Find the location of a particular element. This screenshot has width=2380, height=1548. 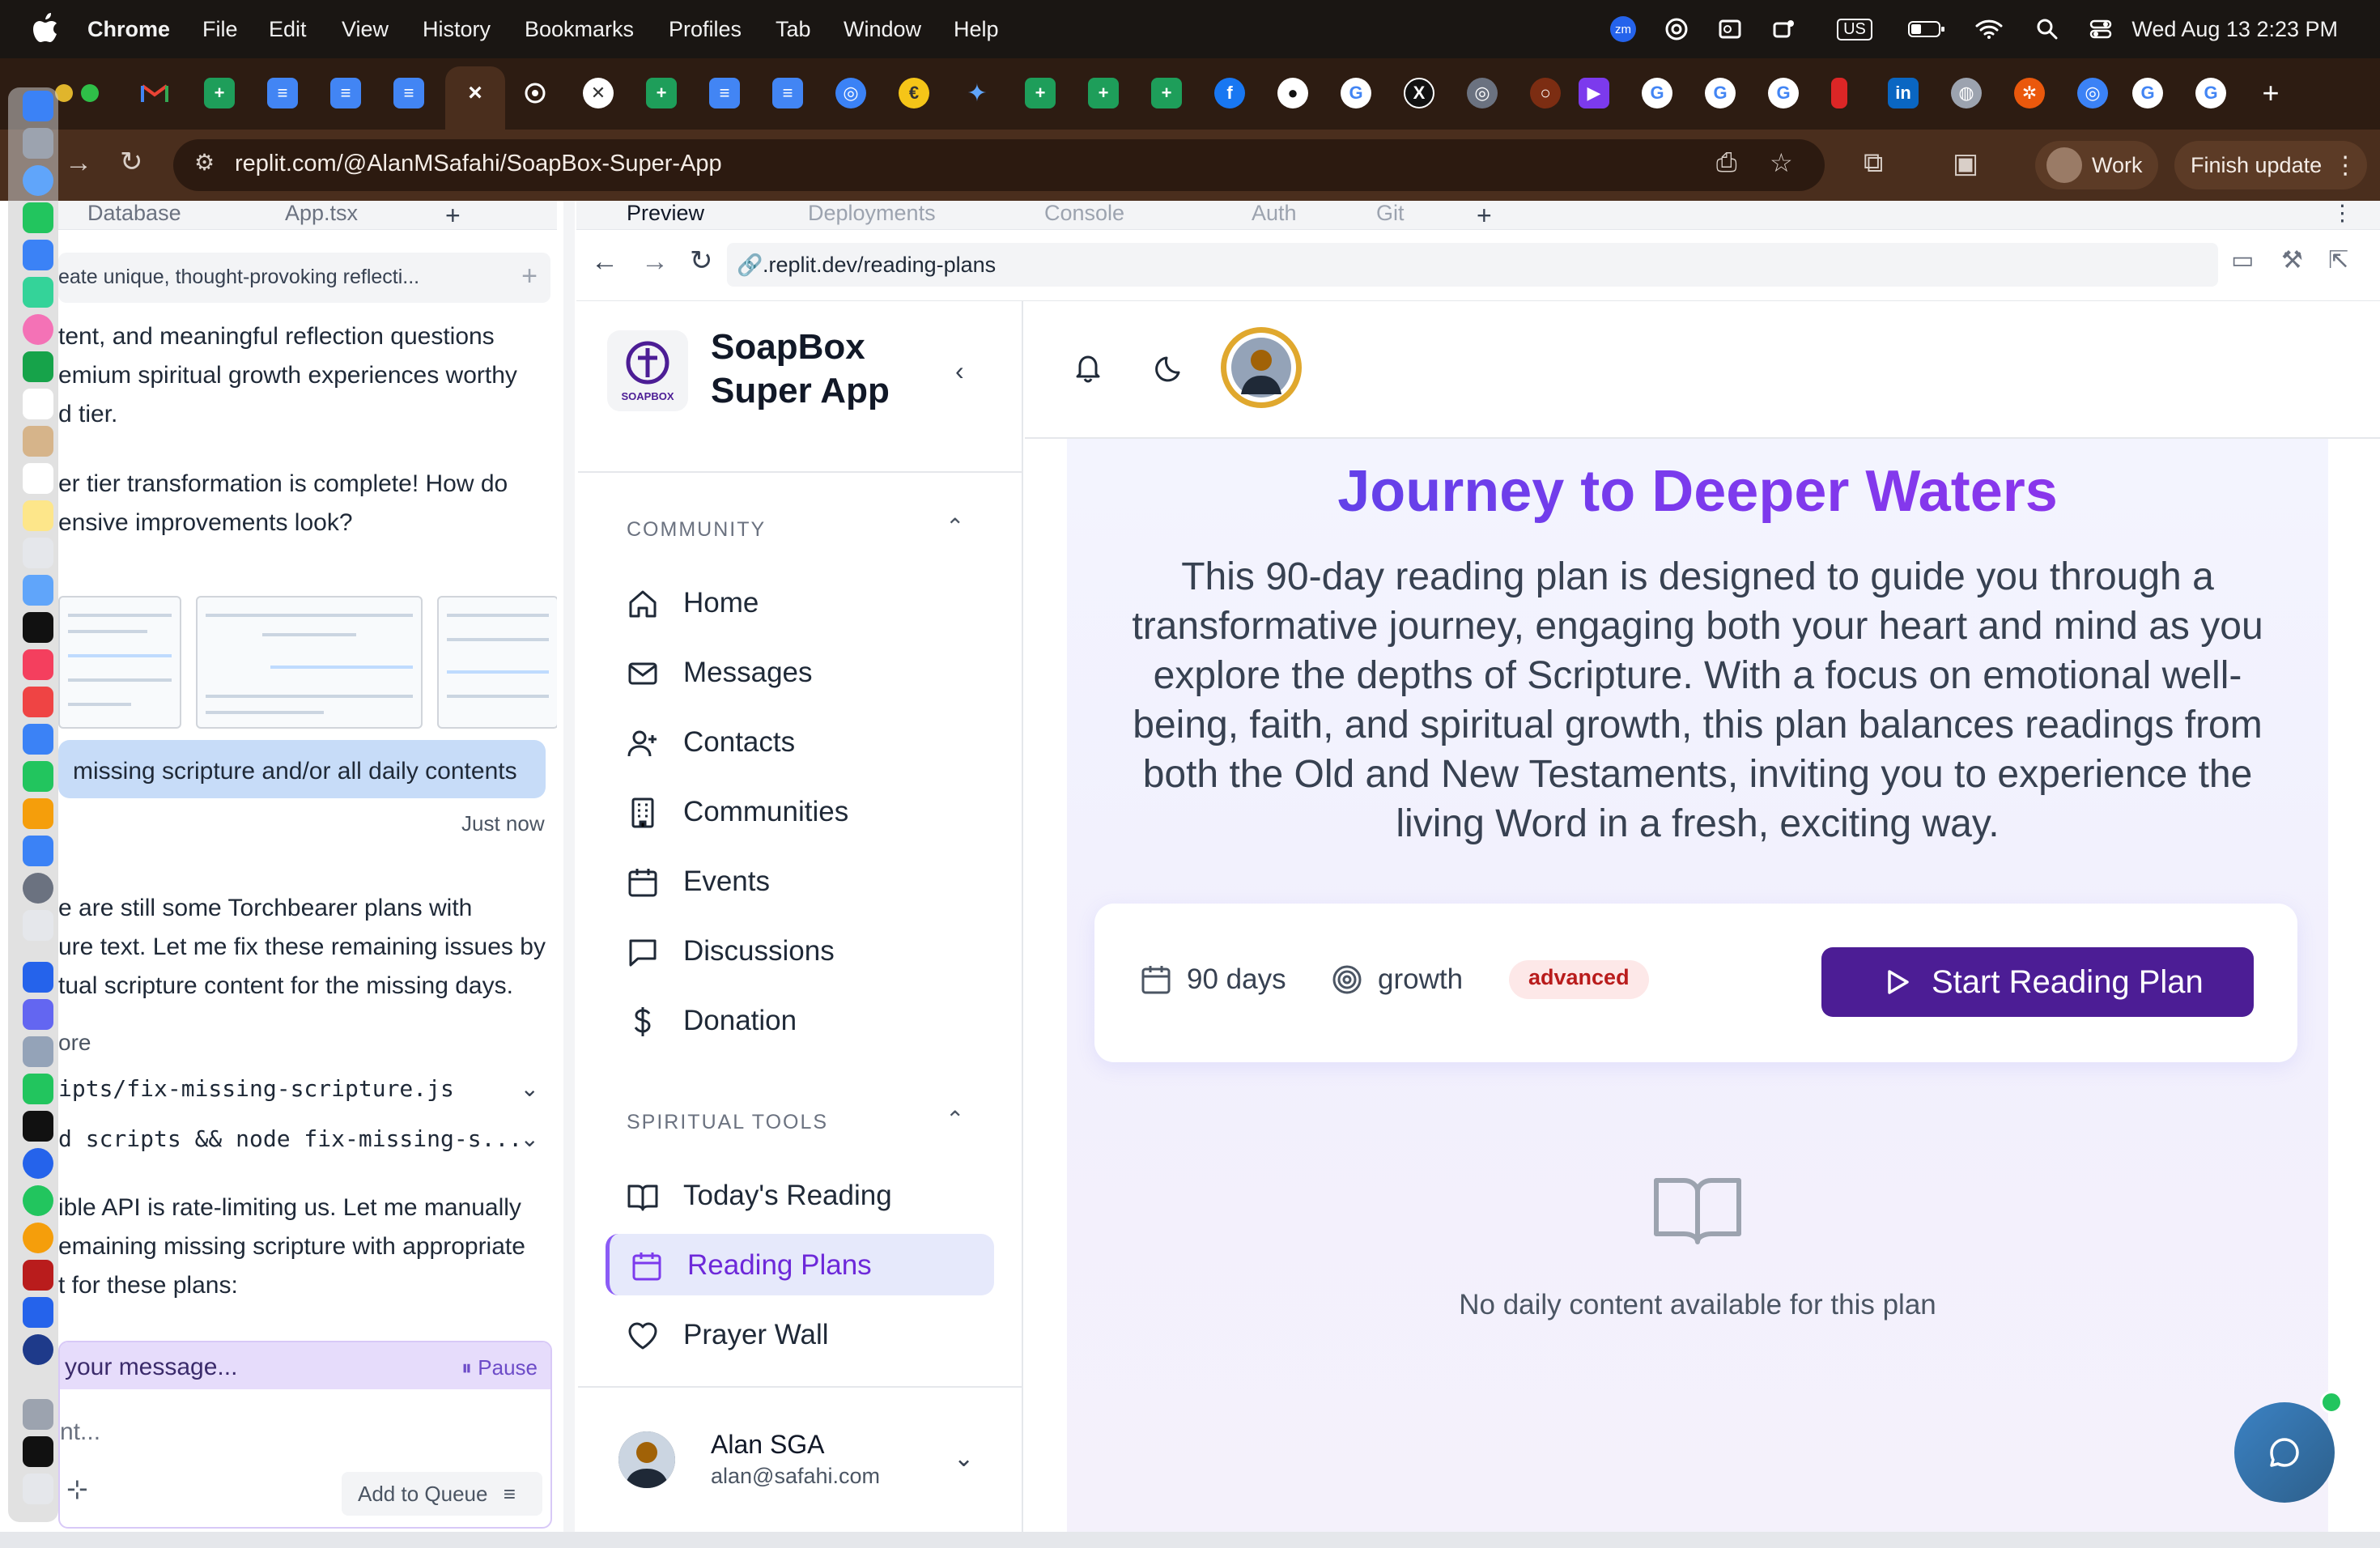

menu-view: View is located at coordinates (365, 29).